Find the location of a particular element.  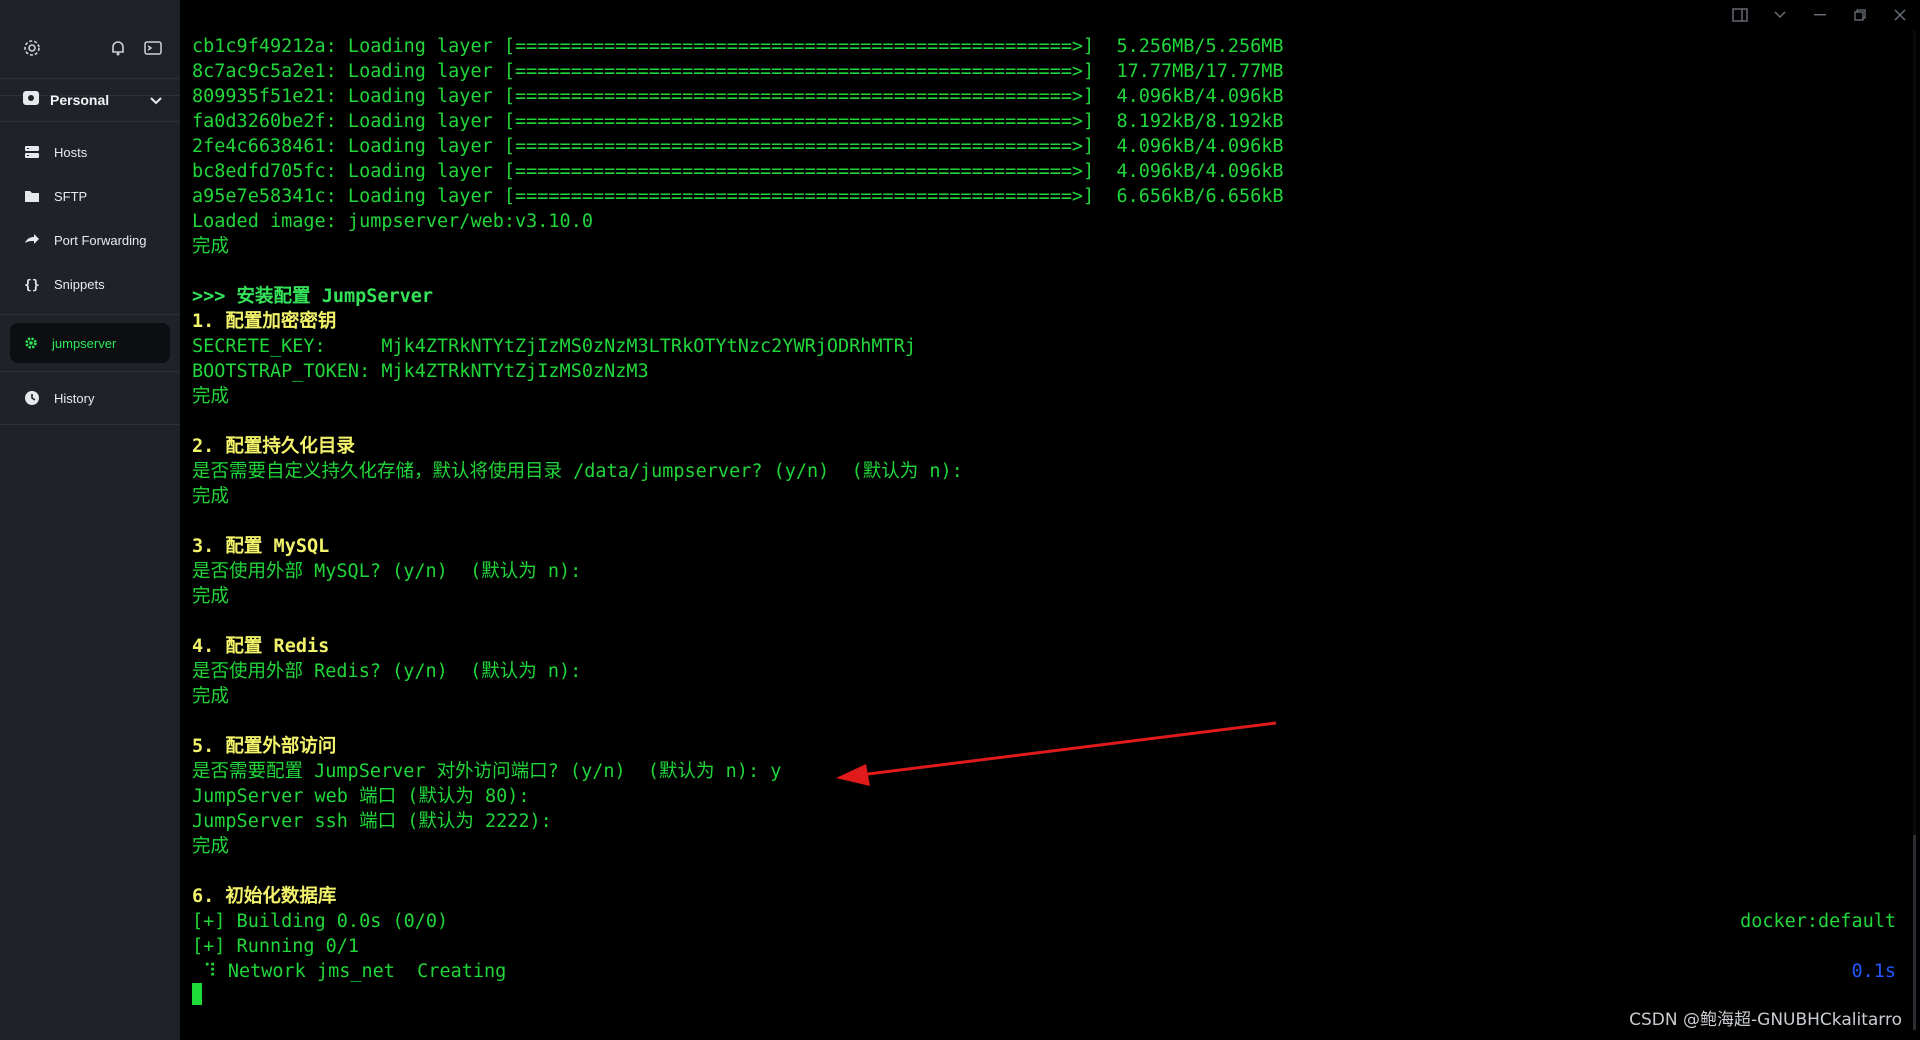

terminal-line: JumpServer web 端口 (默认为 80): is located at coordinates (361, 796).